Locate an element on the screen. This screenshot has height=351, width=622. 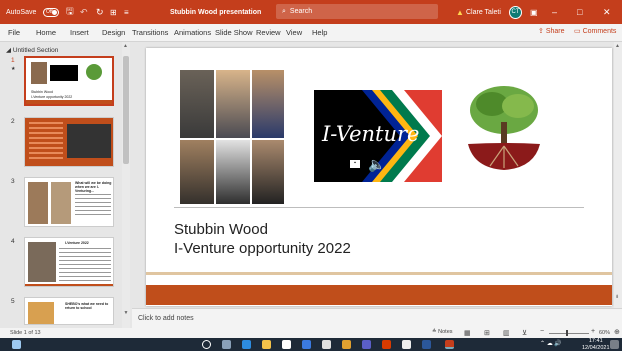
windows-taskbar: ⌃ ☁ 🔊 17:41 12/04/2021 is located at coordinates (311, 344).